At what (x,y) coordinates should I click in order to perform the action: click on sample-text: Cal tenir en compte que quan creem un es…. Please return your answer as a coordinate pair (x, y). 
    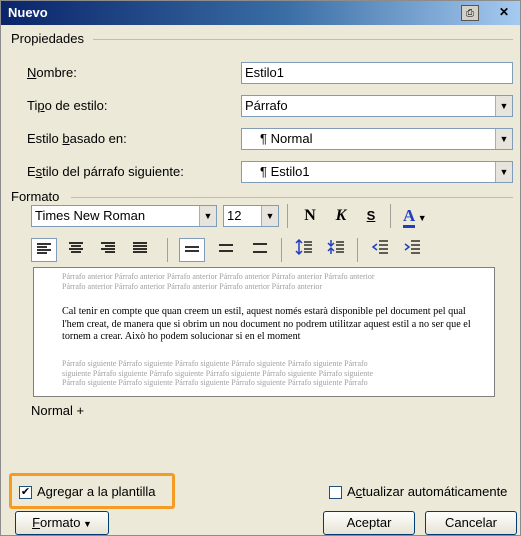
    Looking at the image, I should click on (266, 324).